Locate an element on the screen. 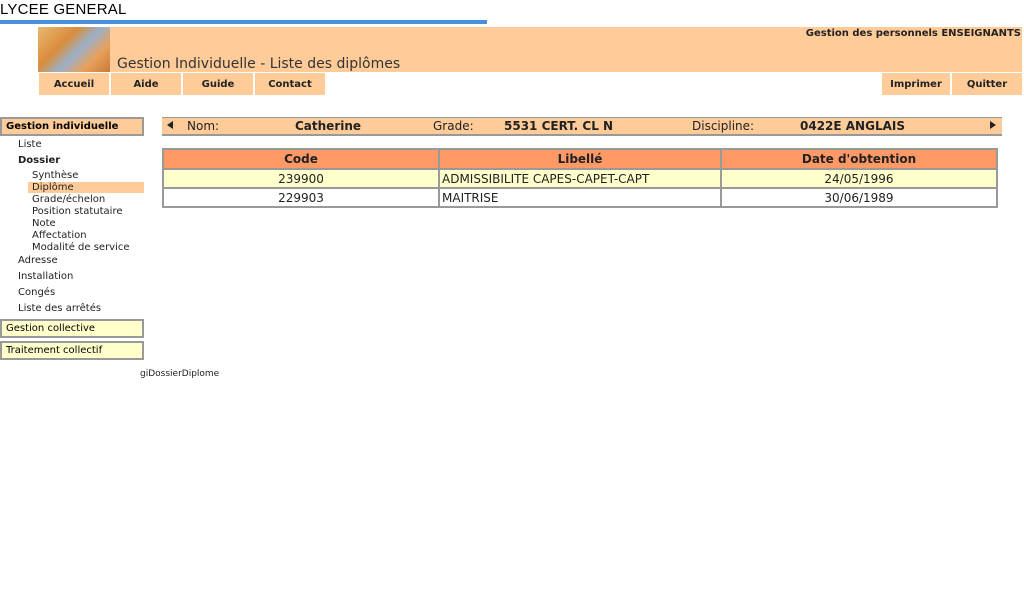 This screenshot has height=612, width=1024. table-row: 229903 MAITRISE 30/06/1989 is located at coordinates (580, 197).